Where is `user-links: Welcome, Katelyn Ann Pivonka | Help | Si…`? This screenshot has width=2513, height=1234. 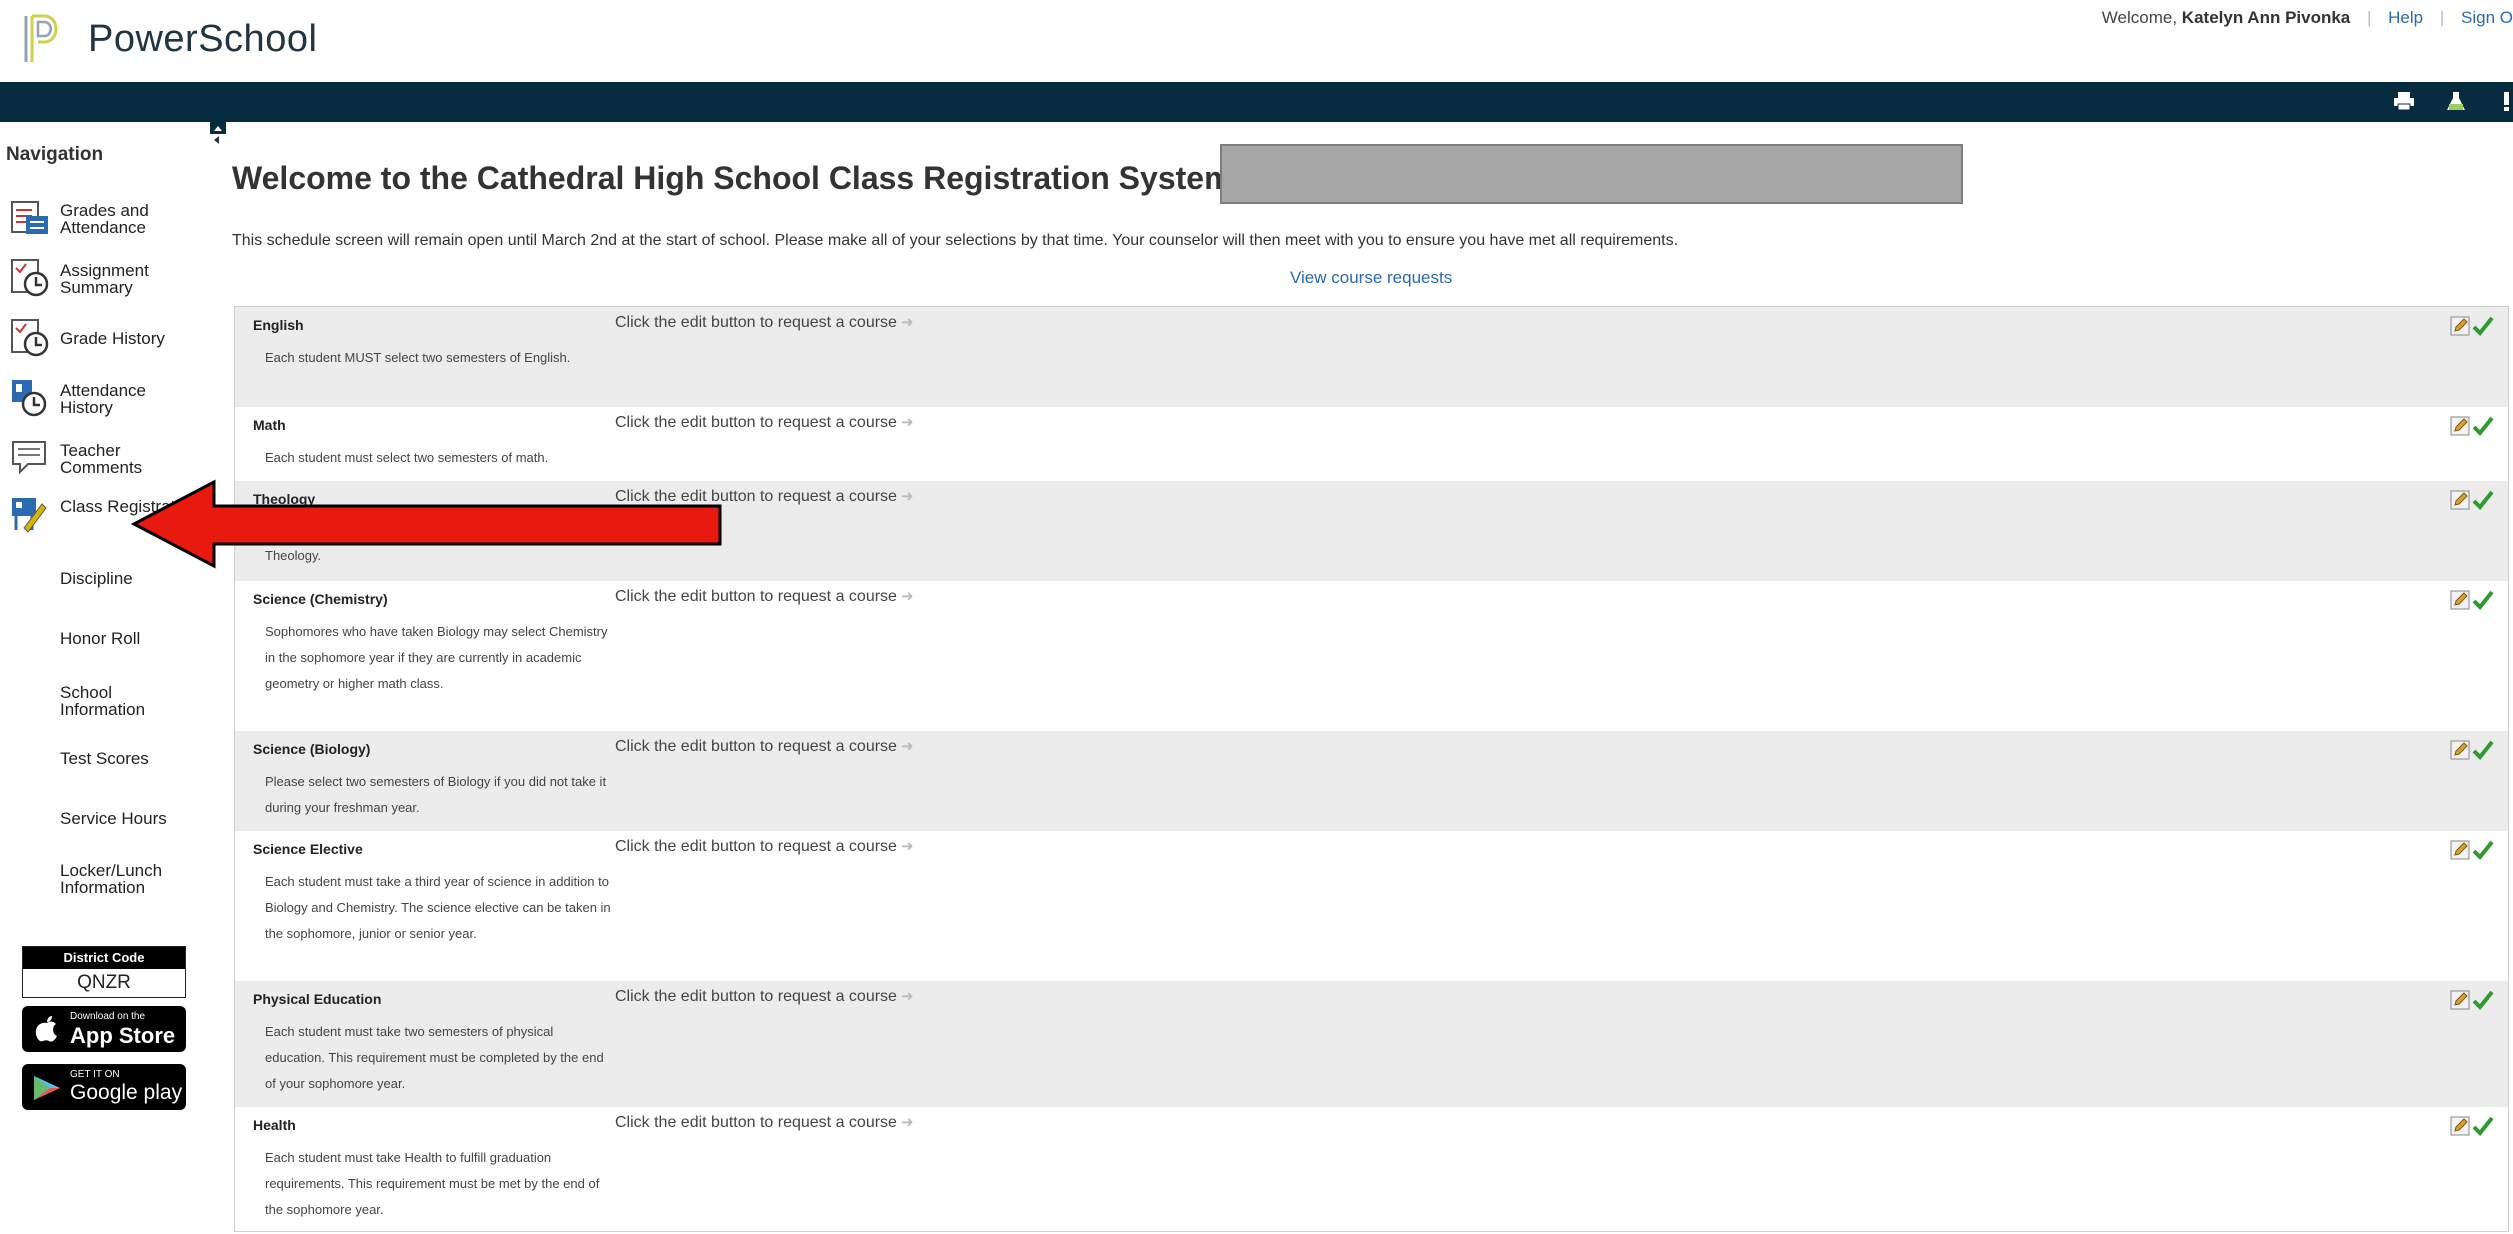
user-links: Welcome, Katelyn Ann Pivonka | Help | Si… is located at coordinates (2307, 18).